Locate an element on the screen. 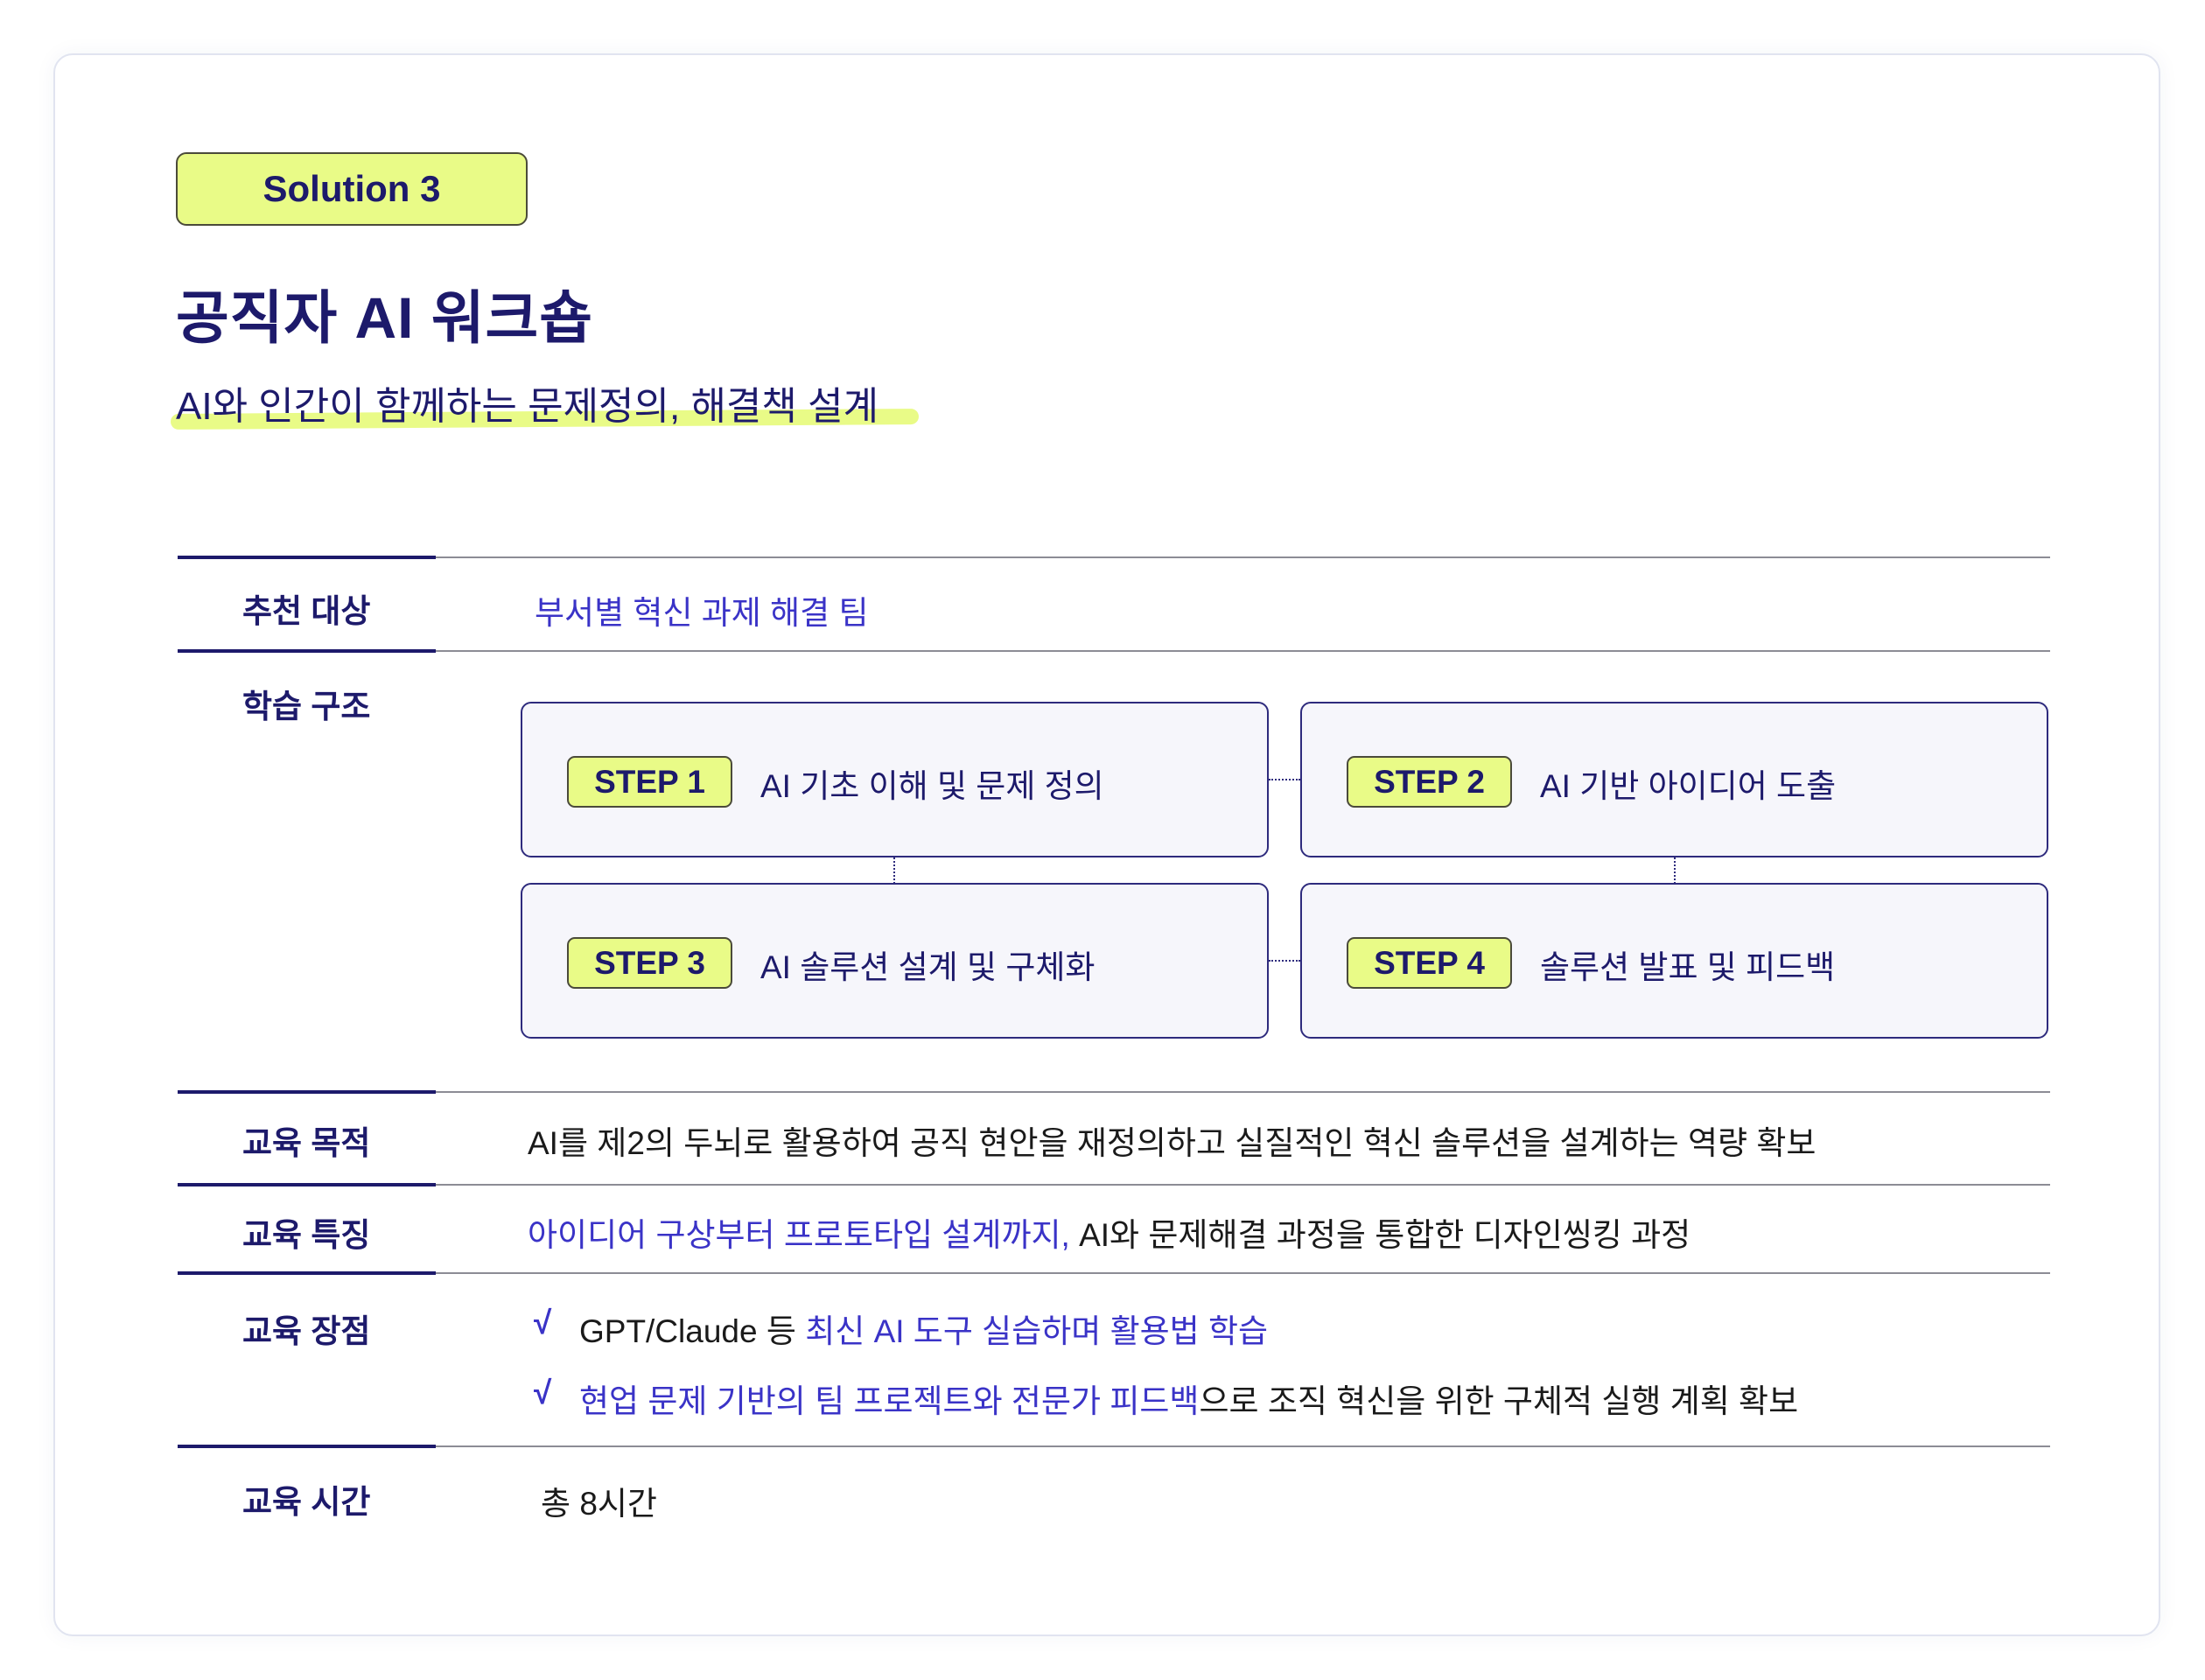 The height and width of the screenshot is (1680, 2205). step-text-3: AI 솔루션 설계 및 구체화 is located at coordinates (928, 967).